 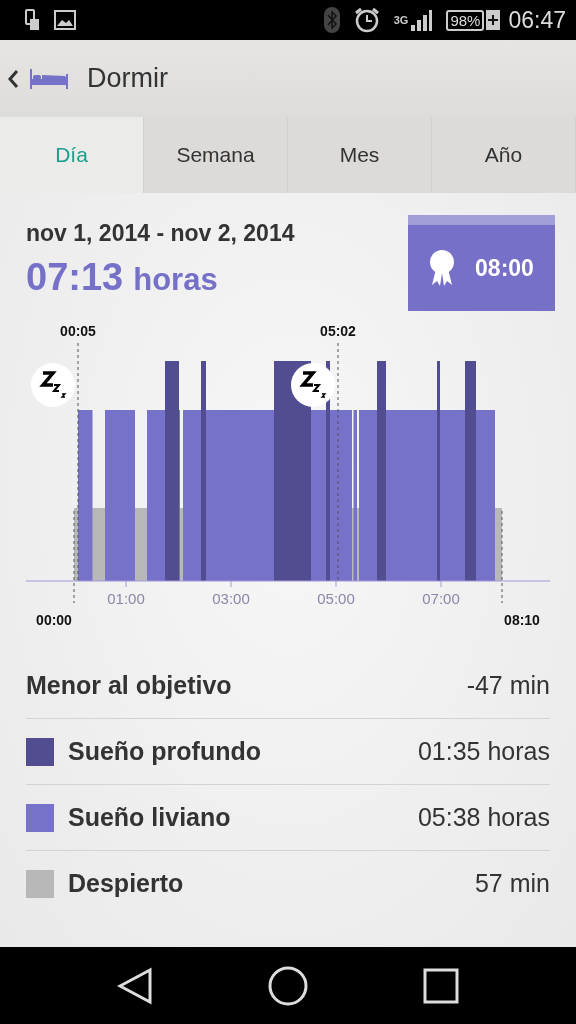 What do you see at coordinates (231, 598) in the screenshot?
I see `axis-label: 03:00` at bounding box center [231, 598].